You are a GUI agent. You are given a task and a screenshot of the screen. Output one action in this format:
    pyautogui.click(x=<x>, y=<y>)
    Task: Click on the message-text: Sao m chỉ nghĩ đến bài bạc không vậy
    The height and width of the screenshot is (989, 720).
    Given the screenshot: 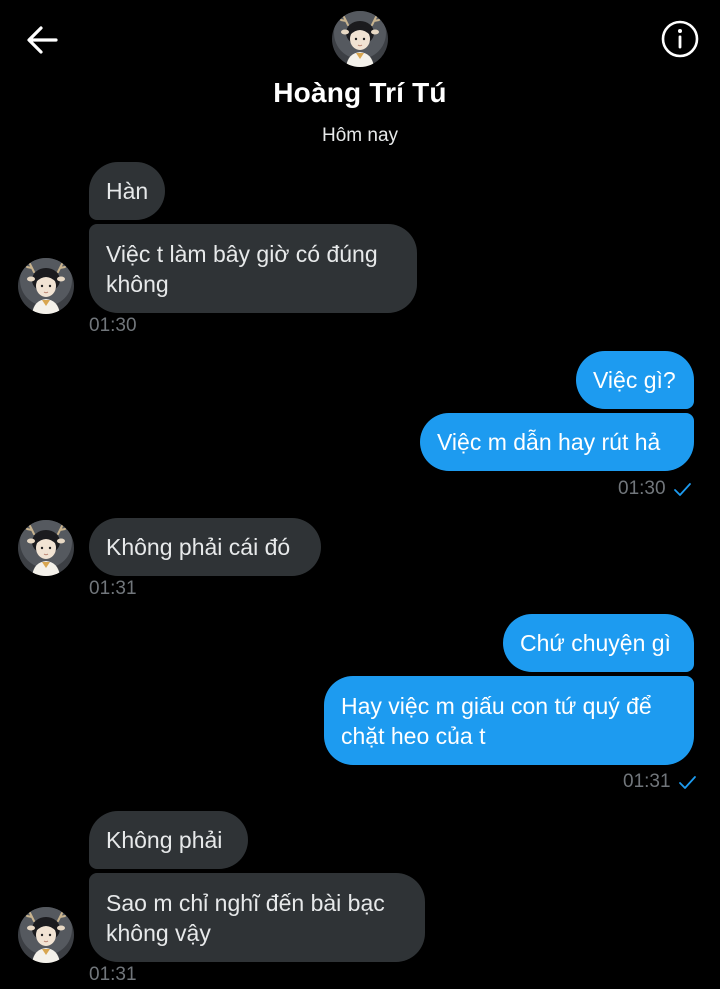 What is the action you would take?
    pyautogui.click(x=245, y=917)
    